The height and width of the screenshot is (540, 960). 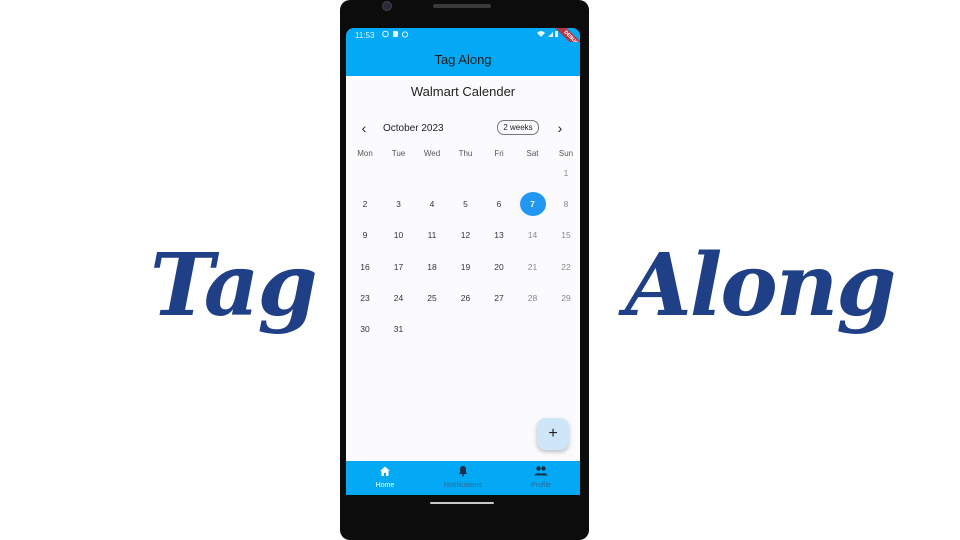 What do you see at coordinates (566, 153) in the screenshot?
I see `weekday-label: Sun` at bounding box center [566, 153].